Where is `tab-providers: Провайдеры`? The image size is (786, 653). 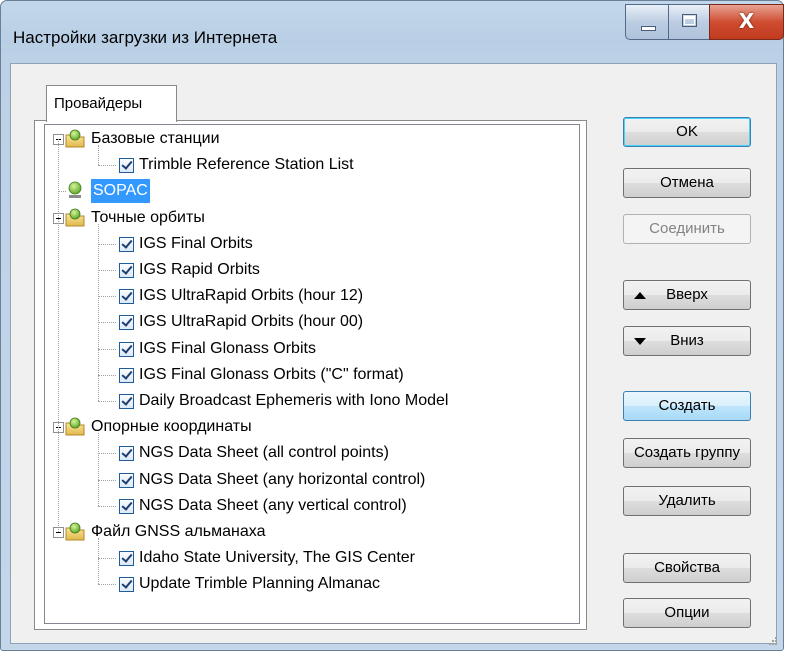
tab-providers: Провайдеры is located at coordinates (111, 103).